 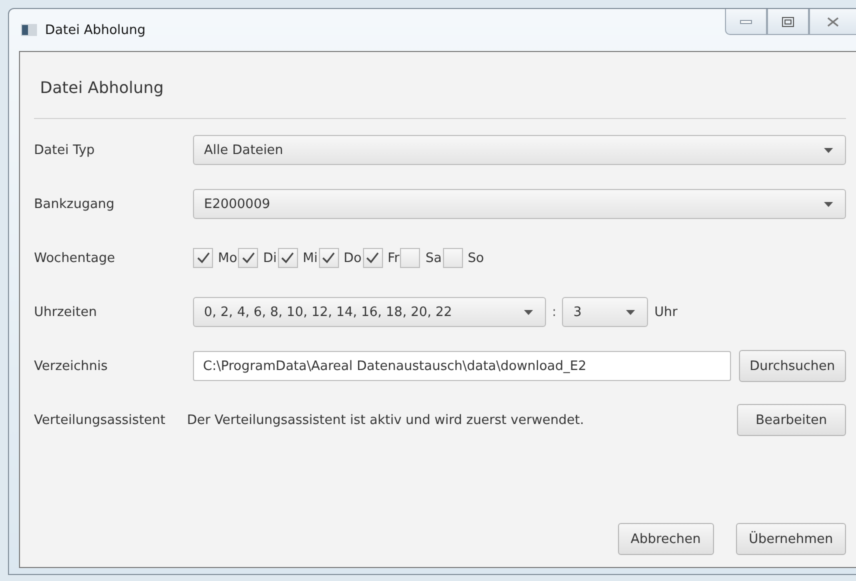 I want to click on checkbox-label: Fr, so click(x=394, y=258).